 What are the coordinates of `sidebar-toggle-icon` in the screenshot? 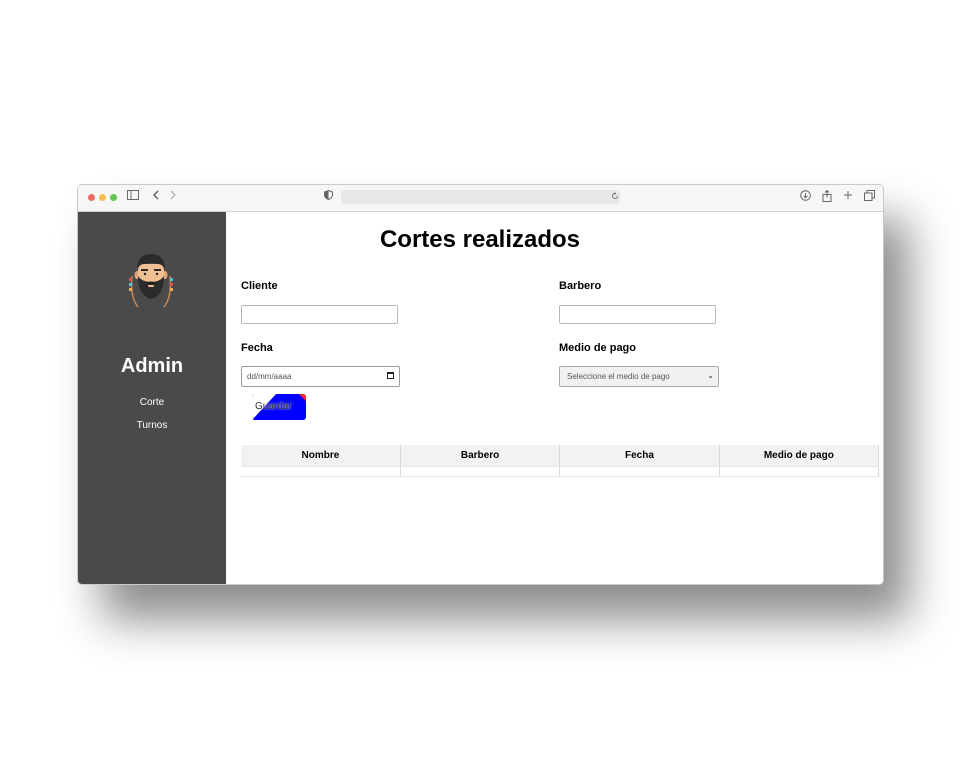 It's located at (133, 197).